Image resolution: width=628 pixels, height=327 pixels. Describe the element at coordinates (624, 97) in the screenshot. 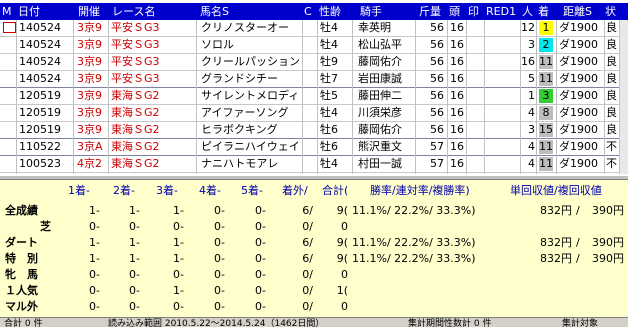

I see `grid-vertical-scrollbar` at that location.